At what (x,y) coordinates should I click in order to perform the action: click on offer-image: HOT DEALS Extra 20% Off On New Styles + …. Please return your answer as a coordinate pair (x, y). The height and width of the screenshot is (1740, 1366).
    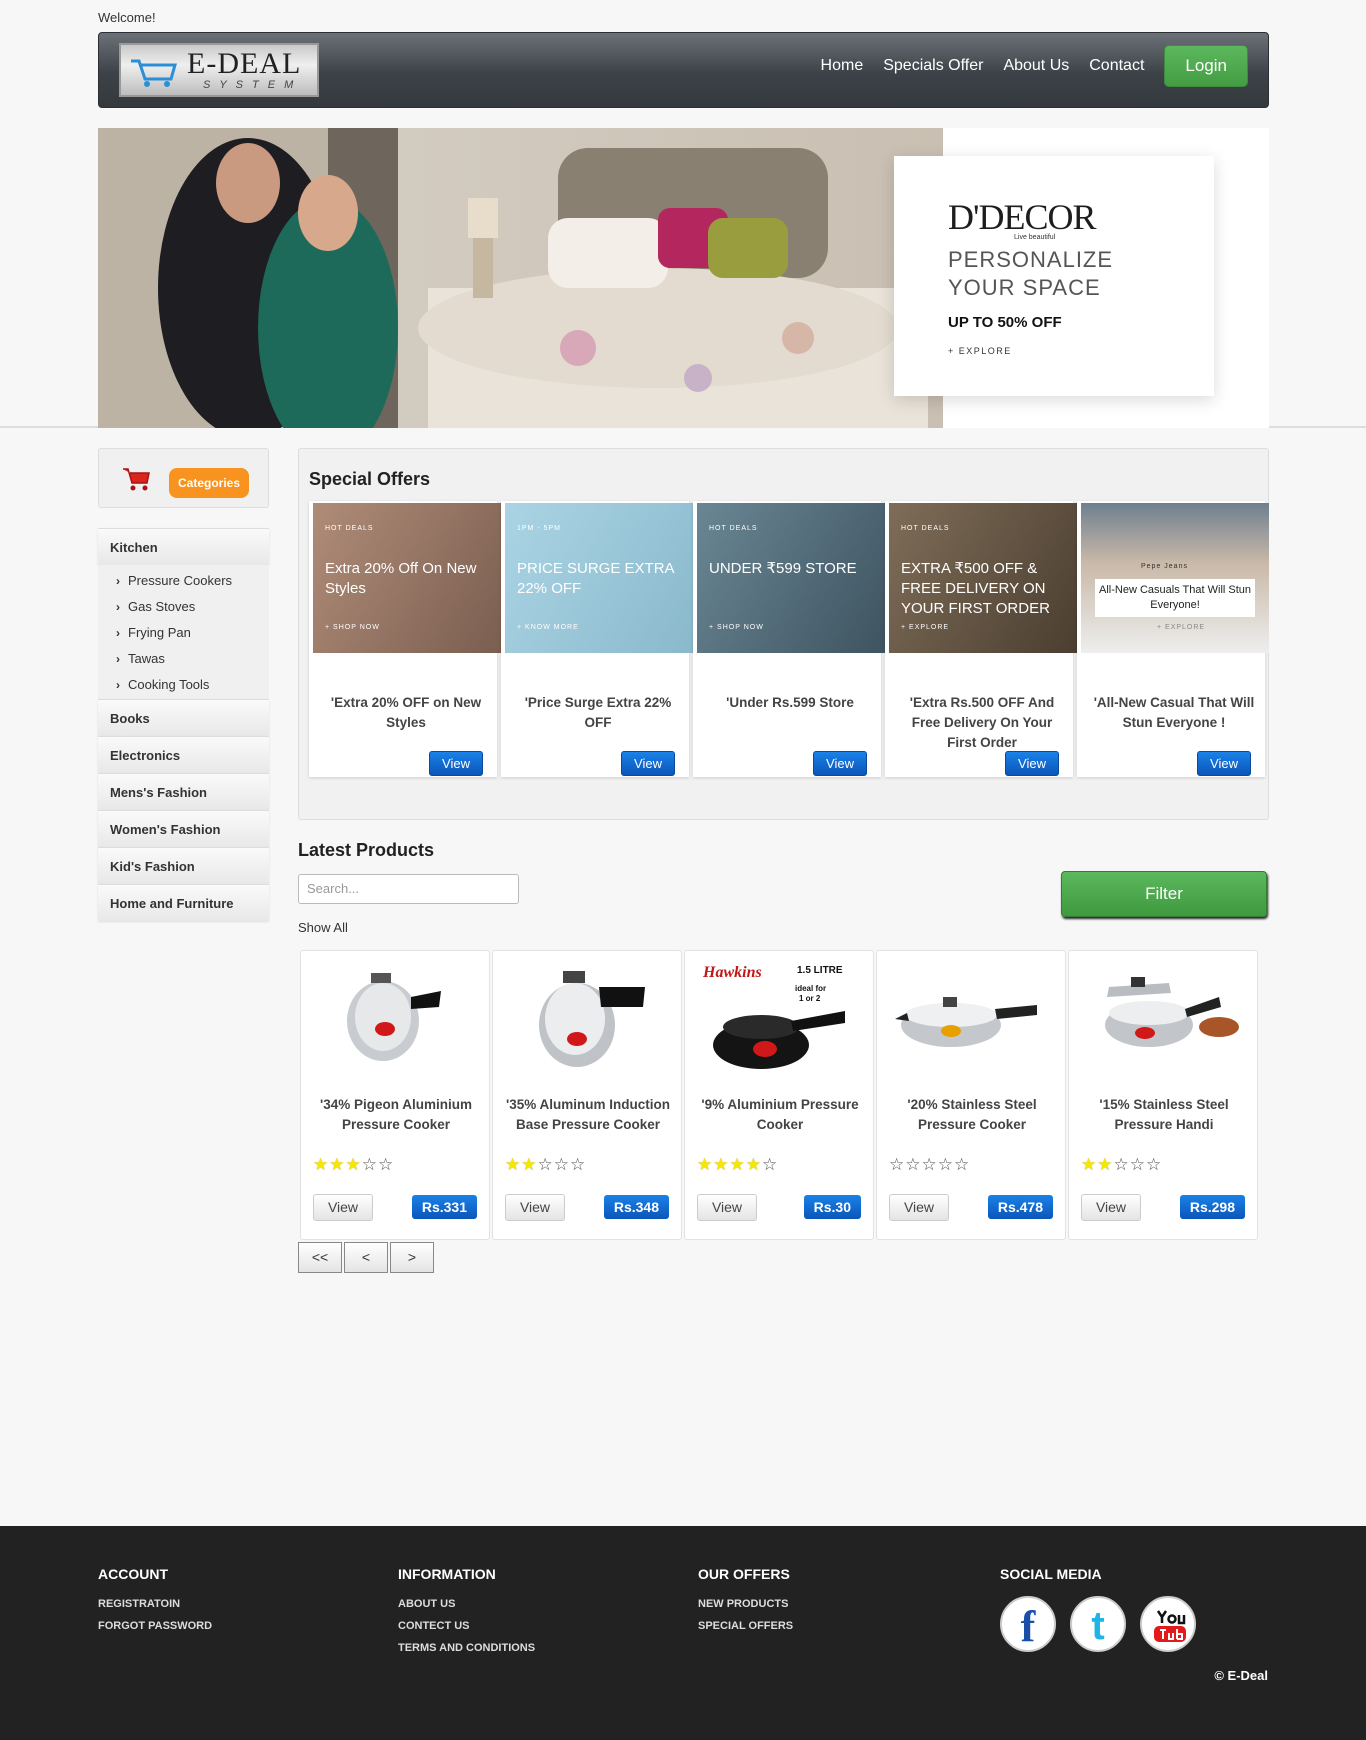
    Looking at the image, I should click on (407, 578).